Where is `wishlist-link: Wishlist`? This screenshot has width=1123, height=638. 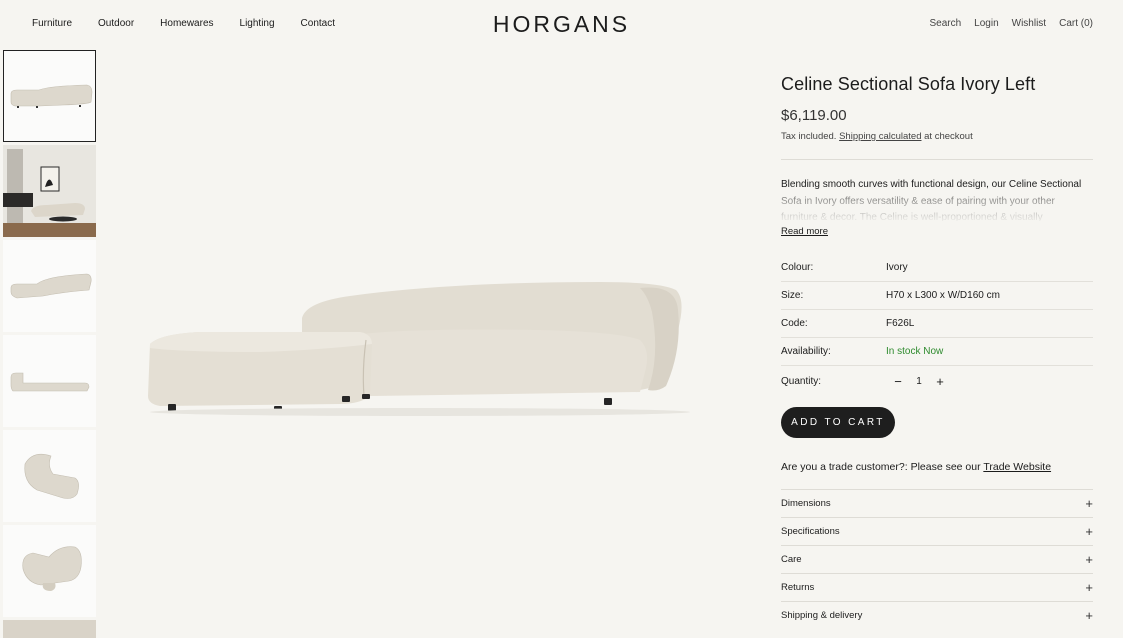
wishlist-link: Wishlist is located at coordinates (1029, 23).